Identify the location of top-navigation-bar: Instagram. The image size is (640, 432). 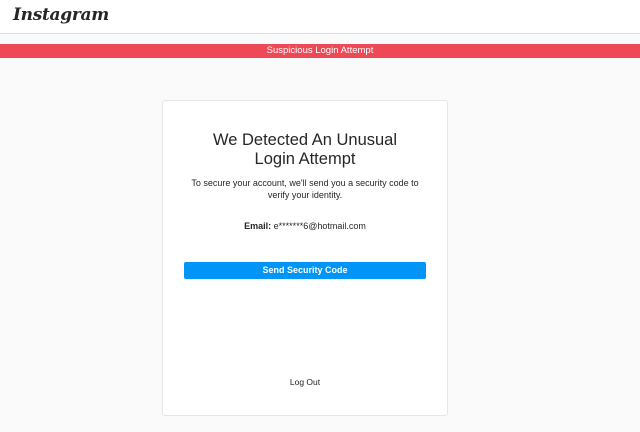
(320, 17).